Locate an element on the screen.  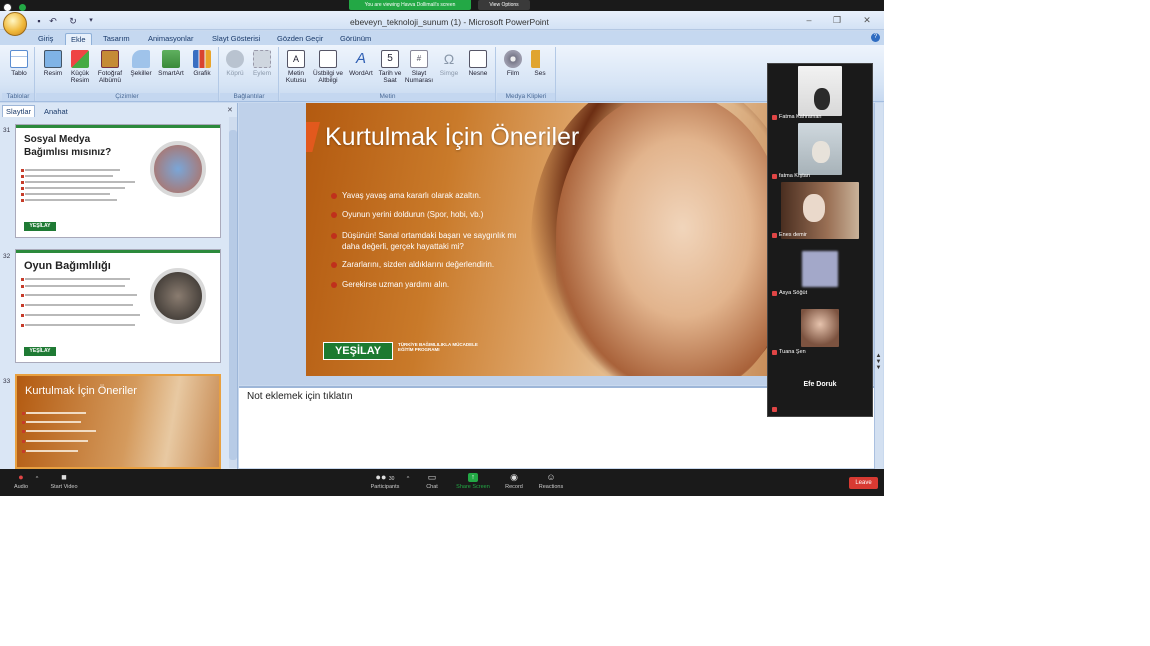
chat-button: ▭ Chat is located at coordinates (432, 482).